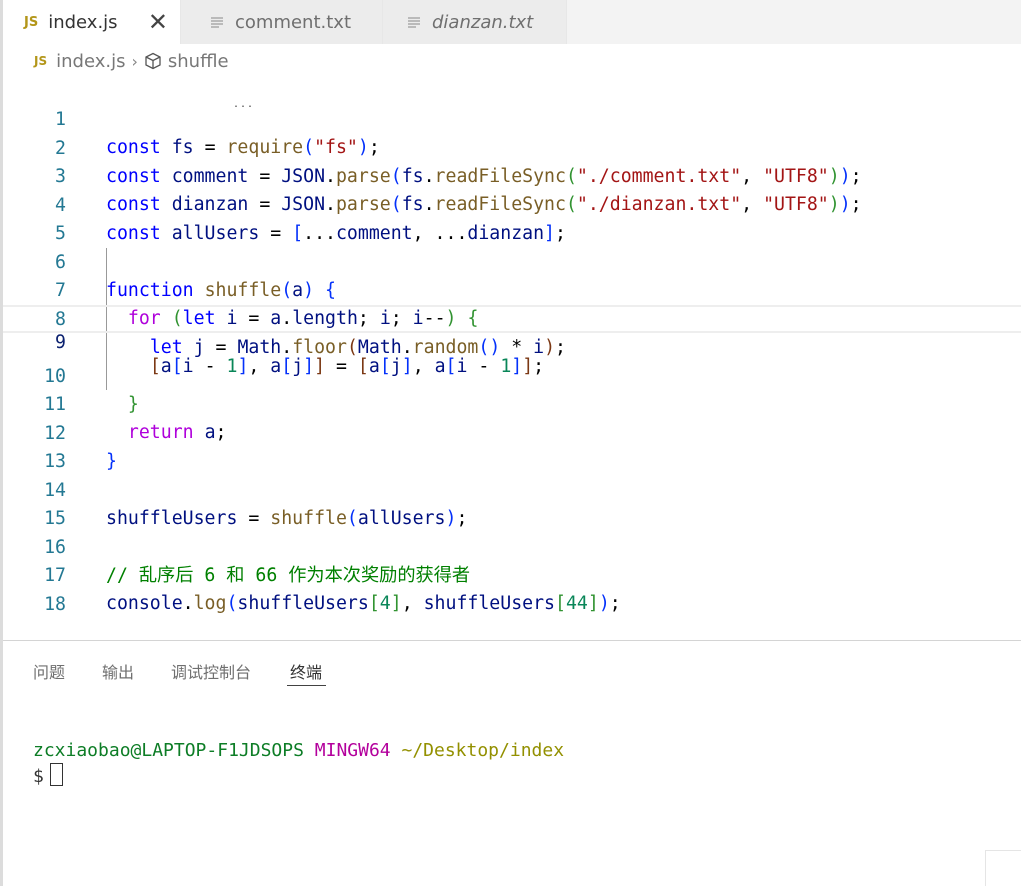 Image resolution: width=1021 pixels, height=886 pixels. I want to click on tab-index-js: JS index.js ✕, so click(92, 22).